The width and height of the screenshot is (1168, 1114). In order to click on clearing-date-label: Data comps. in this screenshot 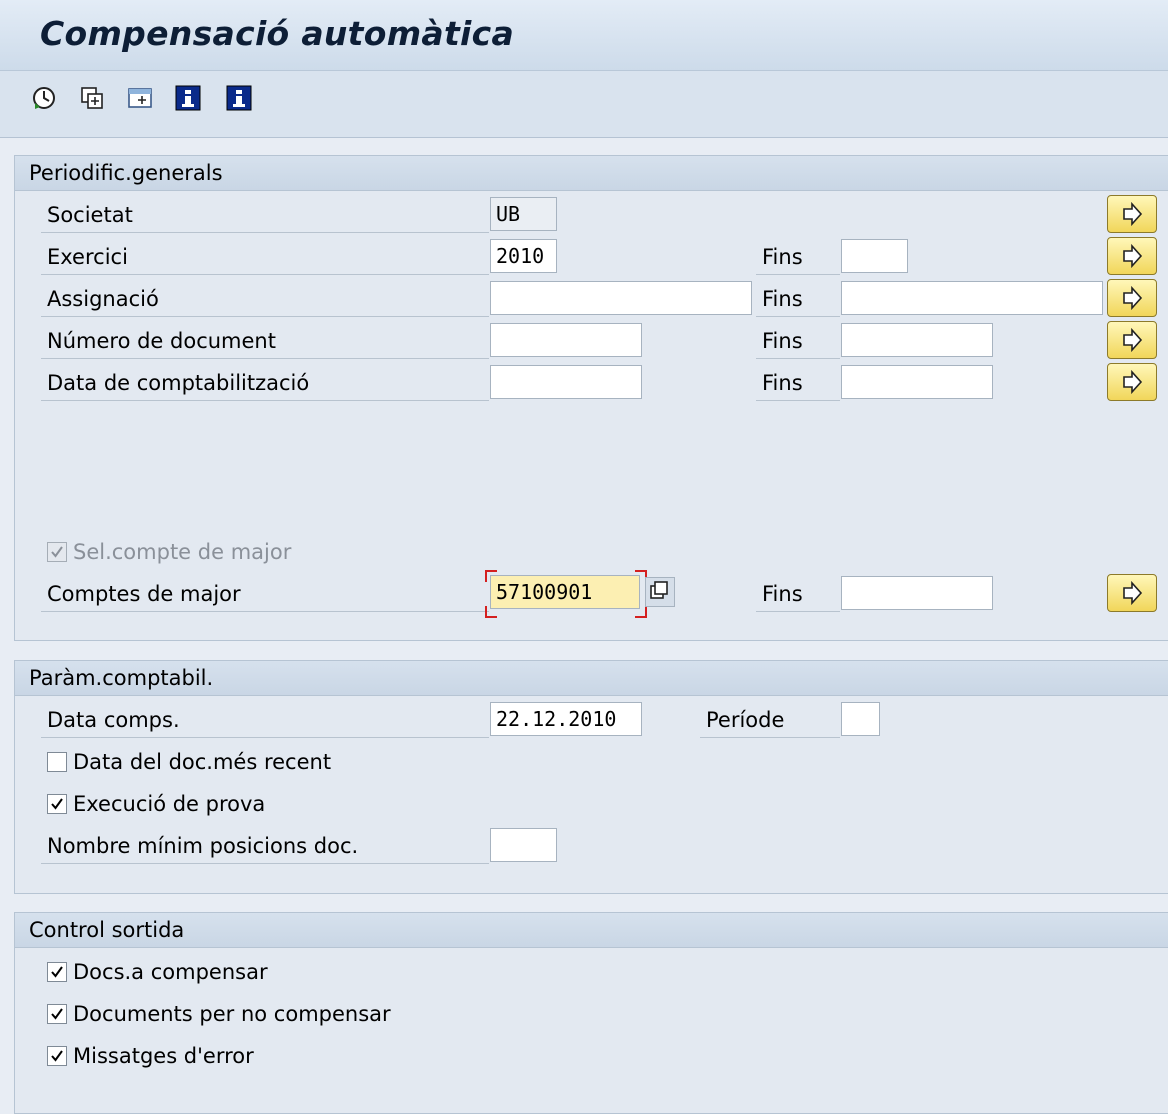, I will do `click(265, 720)`.